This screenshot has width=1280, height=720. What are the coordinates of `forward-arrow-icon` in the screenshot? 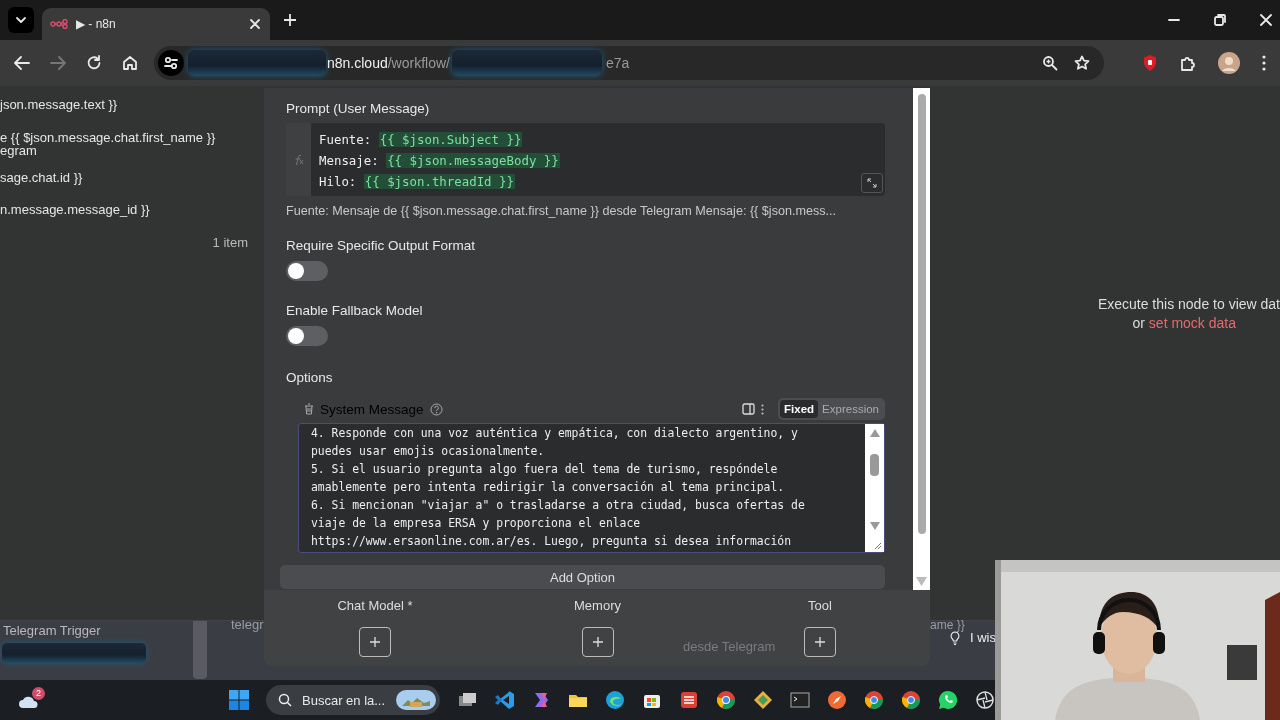 It's located at (58, 63).